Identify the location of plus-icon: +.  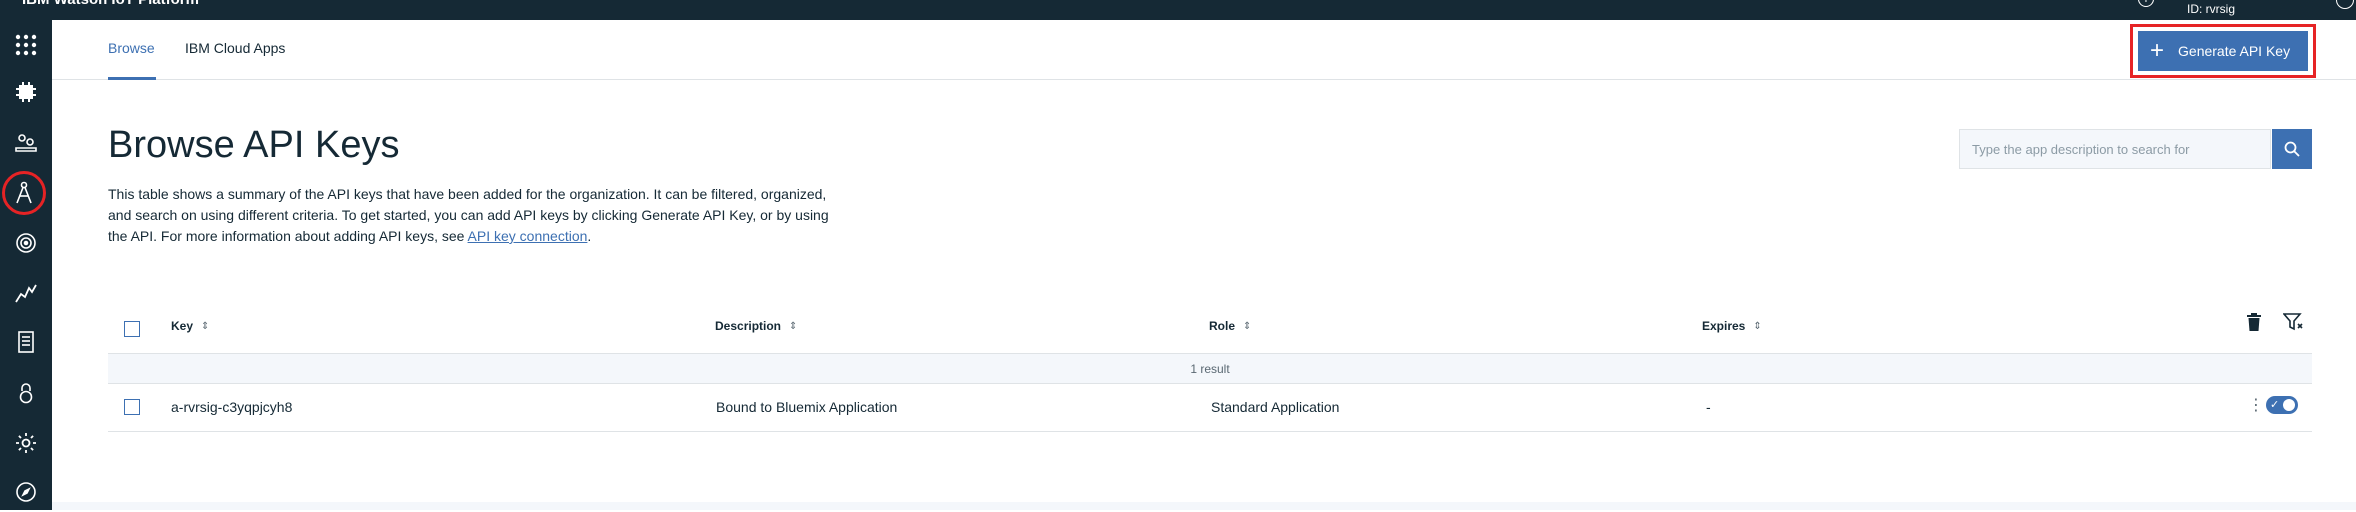
(2157, 50).